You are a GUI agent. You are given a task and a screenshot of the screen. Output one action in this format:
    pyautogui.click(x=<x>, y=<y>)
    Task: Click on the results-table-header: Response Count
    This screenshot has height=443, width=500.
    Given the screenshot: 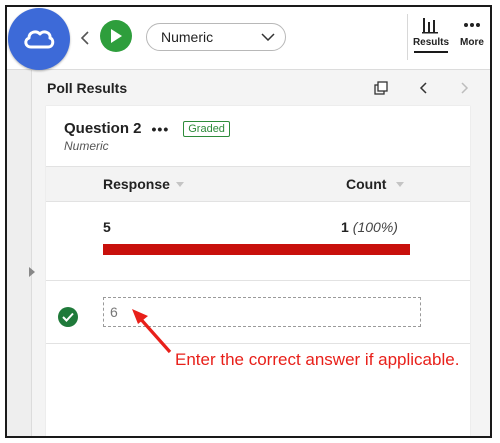 What is the action you would take?
    pyautogui.click(x=258, y=184)
    